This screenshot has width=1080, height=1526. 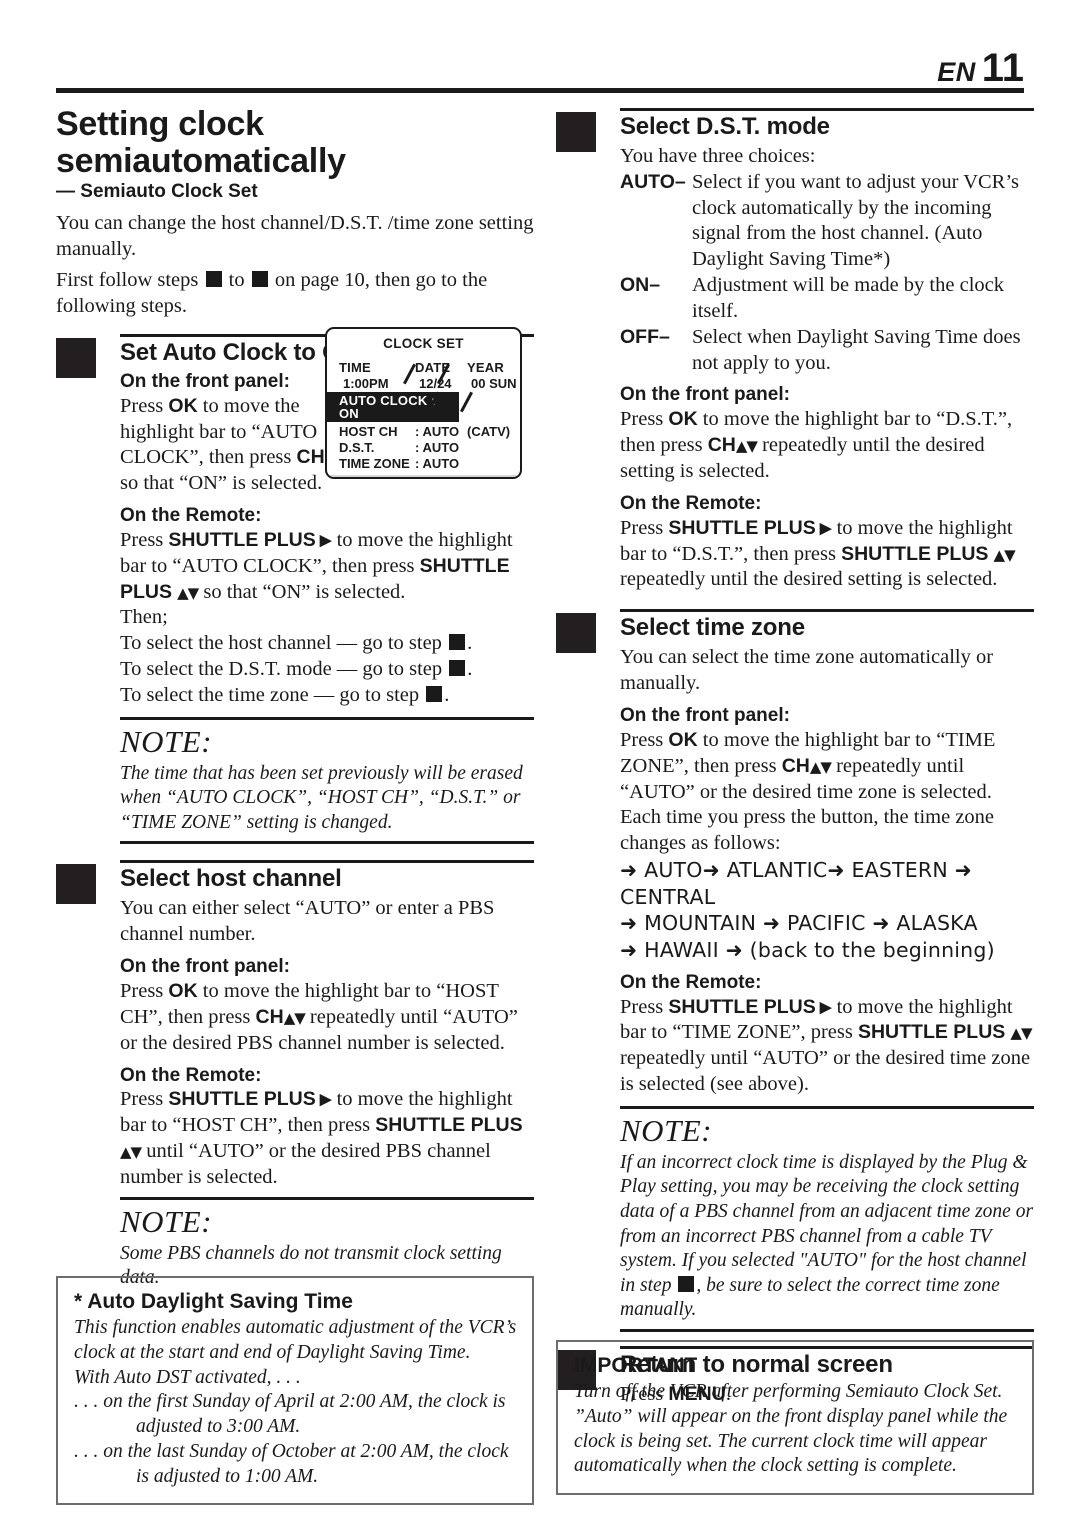 I want to click on page-title: Setting clock semiautomatically, so click(x=201, y=142).